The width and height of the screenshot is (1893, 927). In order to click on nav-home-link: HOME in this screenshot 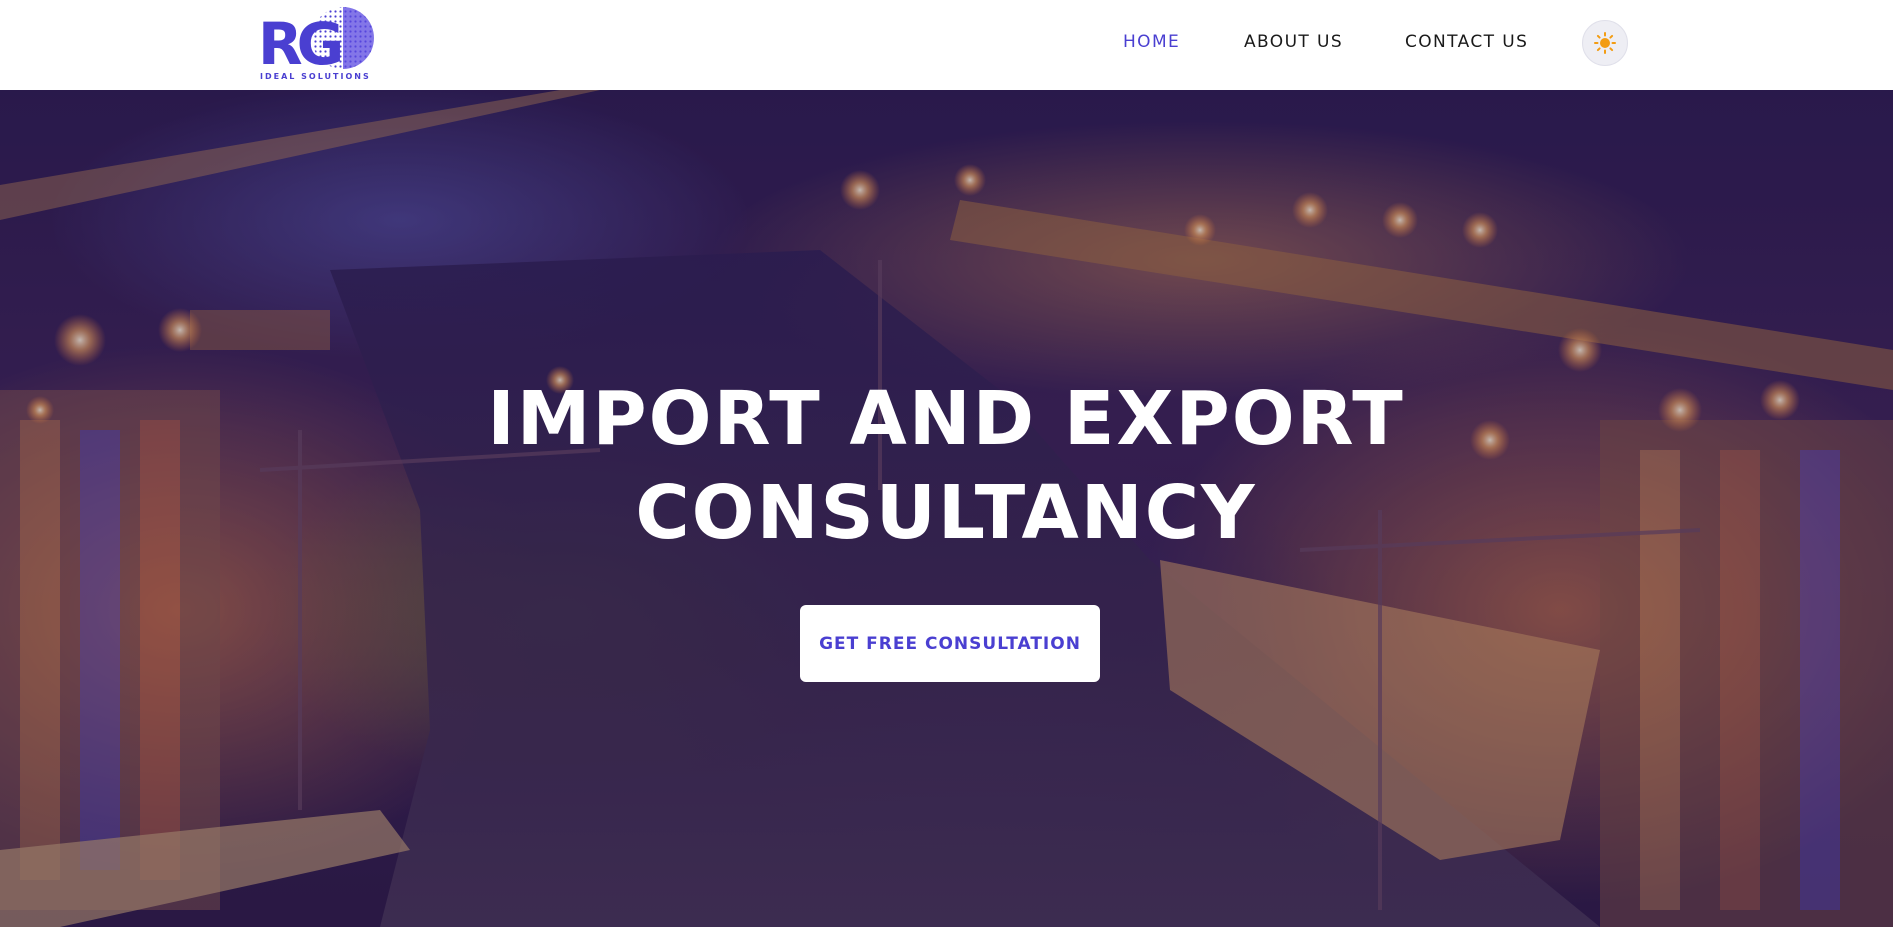, I will do `click(1151, 42)`.